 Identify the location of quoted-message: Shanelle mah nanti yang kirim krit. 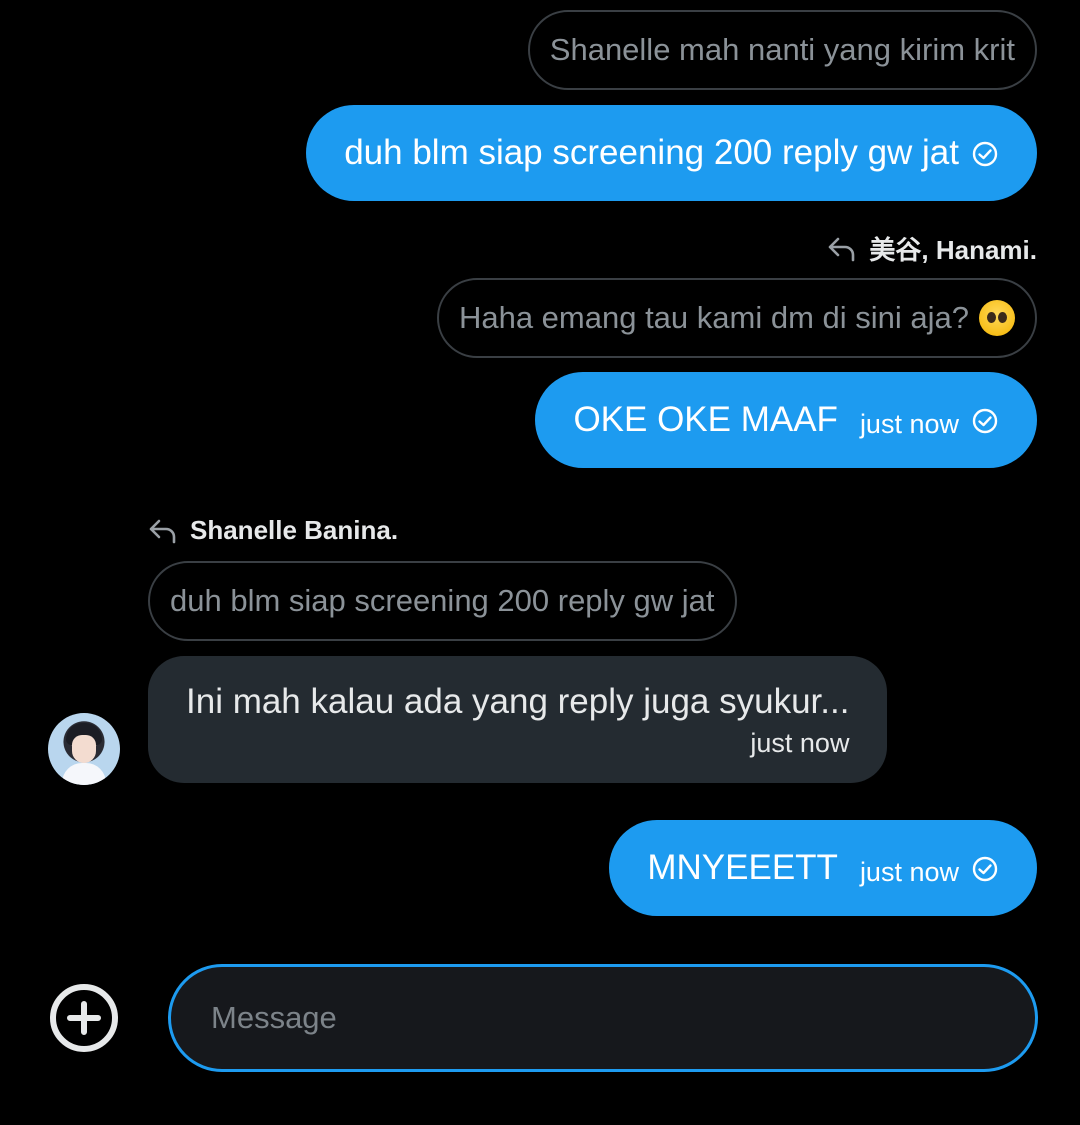
(782, 50).